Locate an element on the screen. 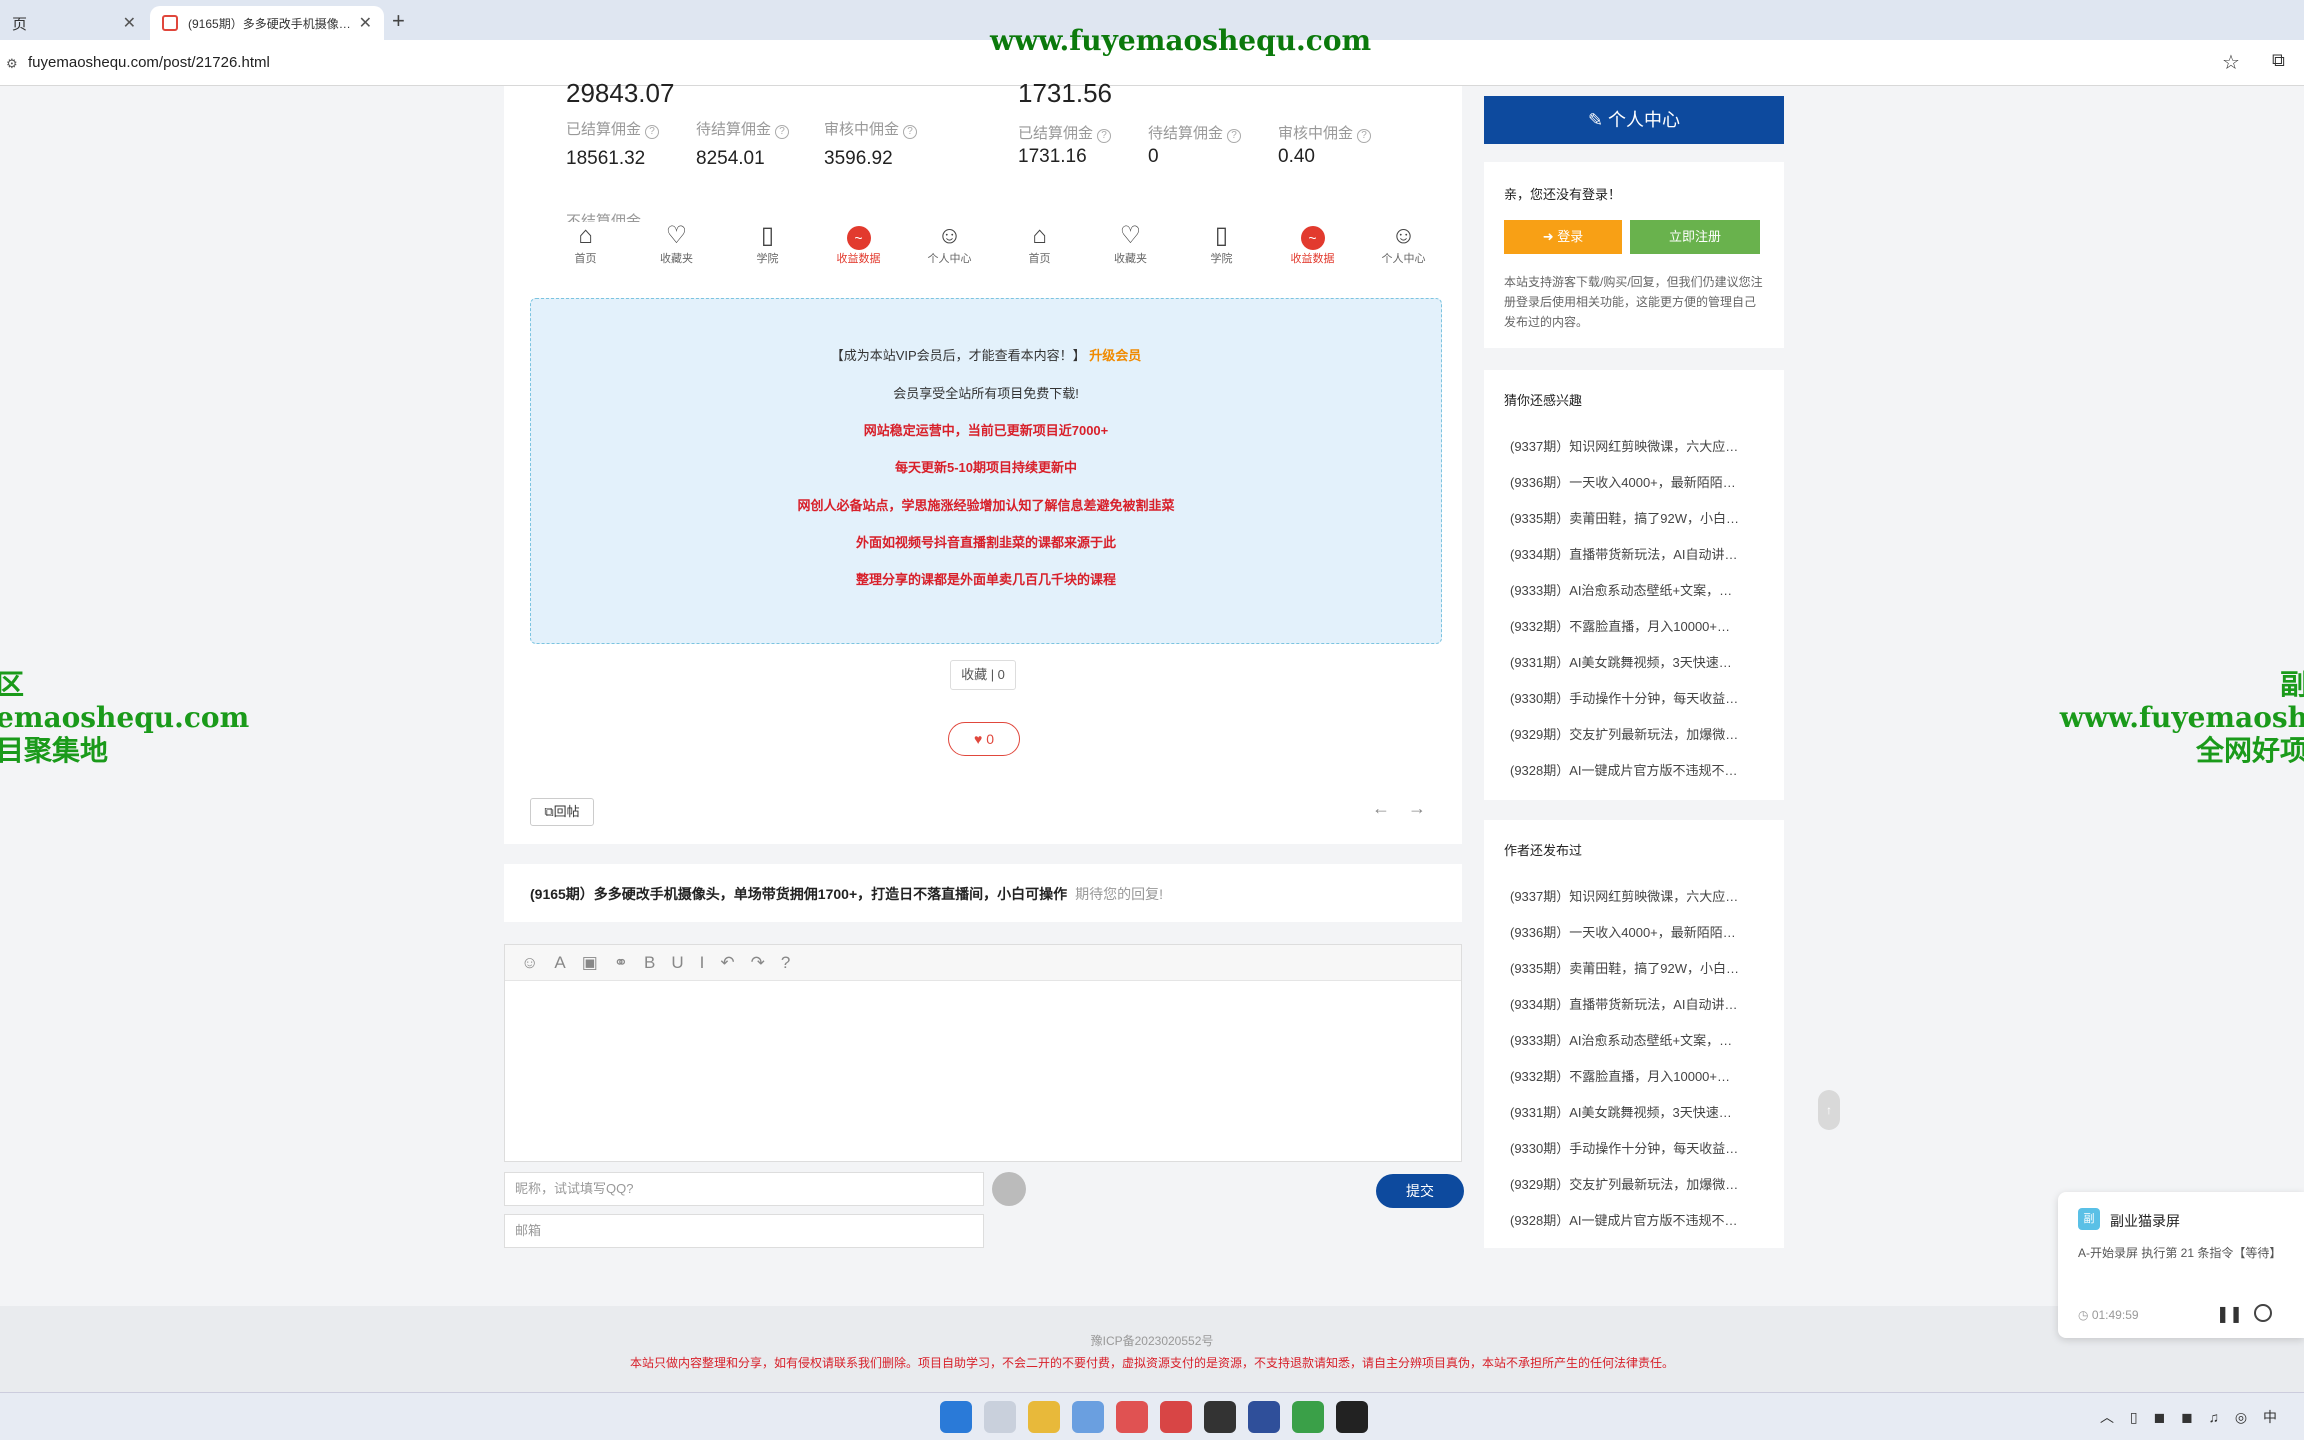  upgrade-member-link: 升级会员 is located at coordinates (1115, 355).